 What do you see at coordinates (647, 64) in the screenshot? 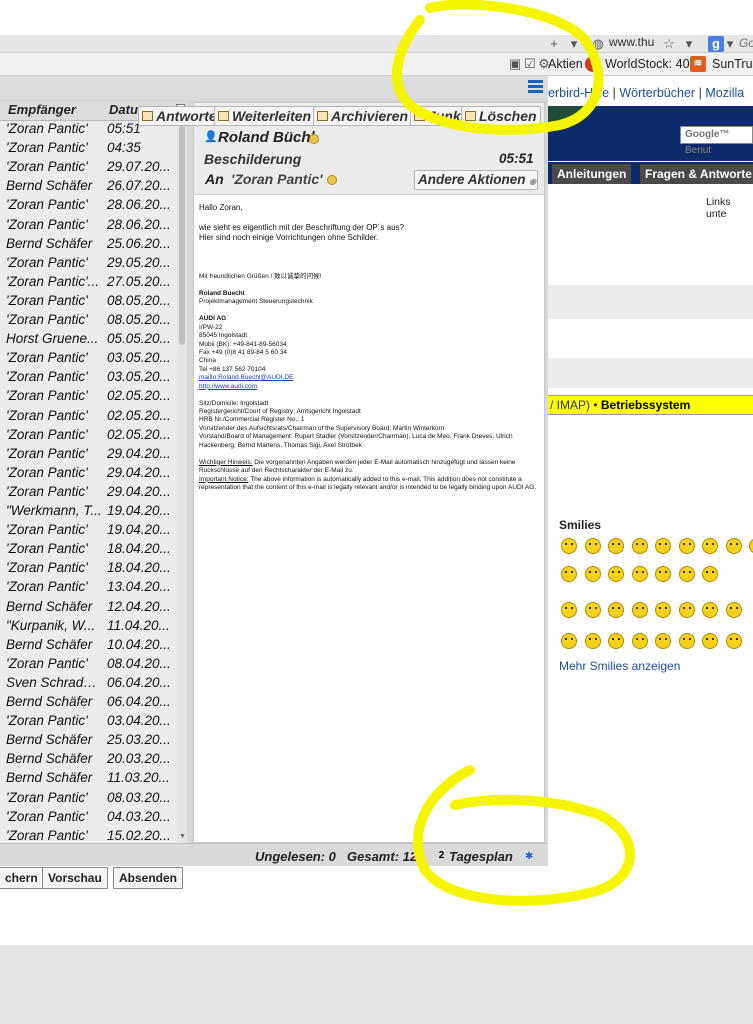
I see `bookmark-worldstock: WorldStock: 40` at bounding box center [647, 64].